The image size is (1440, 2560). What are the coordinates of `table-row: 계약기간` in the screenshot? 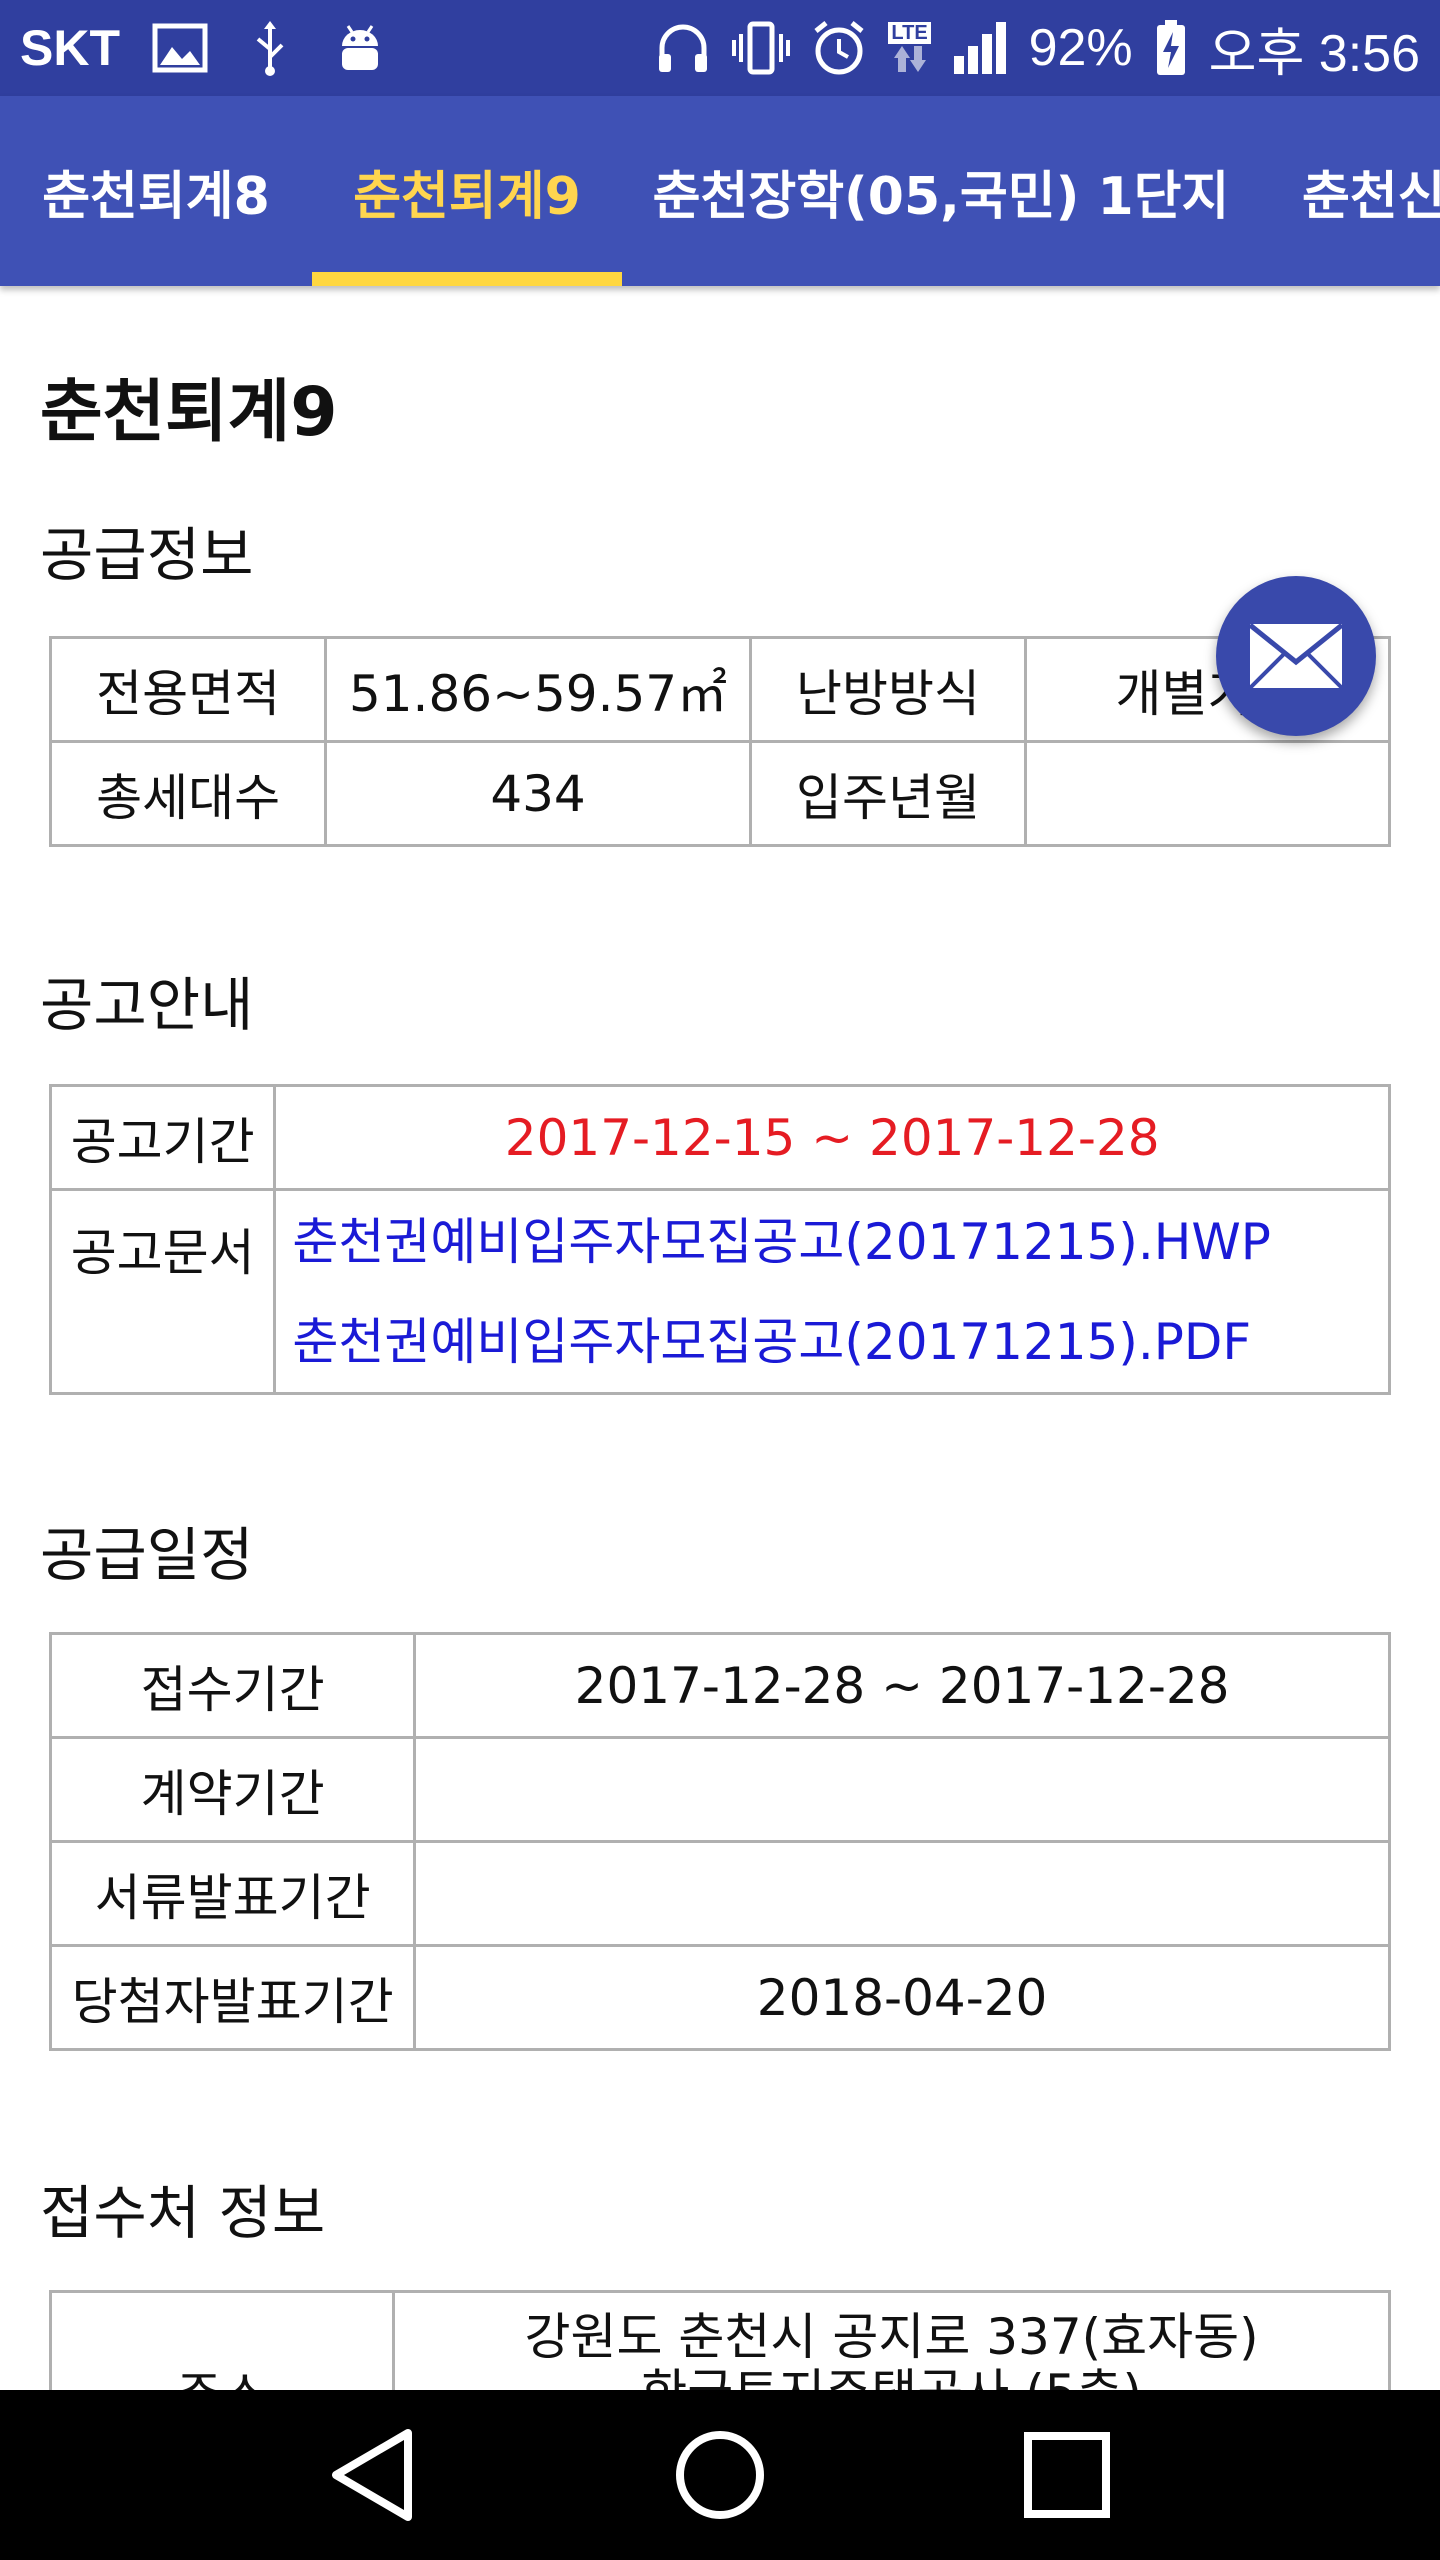 It's located at (719, 1789).